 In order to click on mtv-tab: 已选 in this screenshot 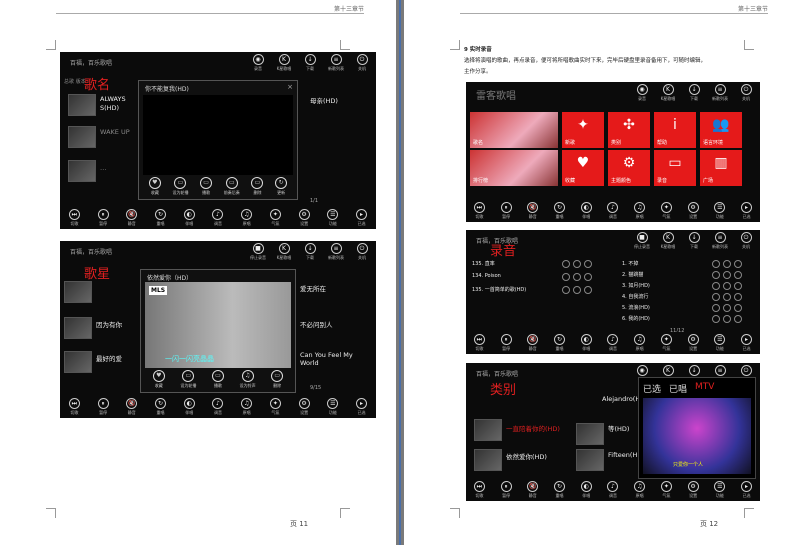, I will do `click(652, 388)`.